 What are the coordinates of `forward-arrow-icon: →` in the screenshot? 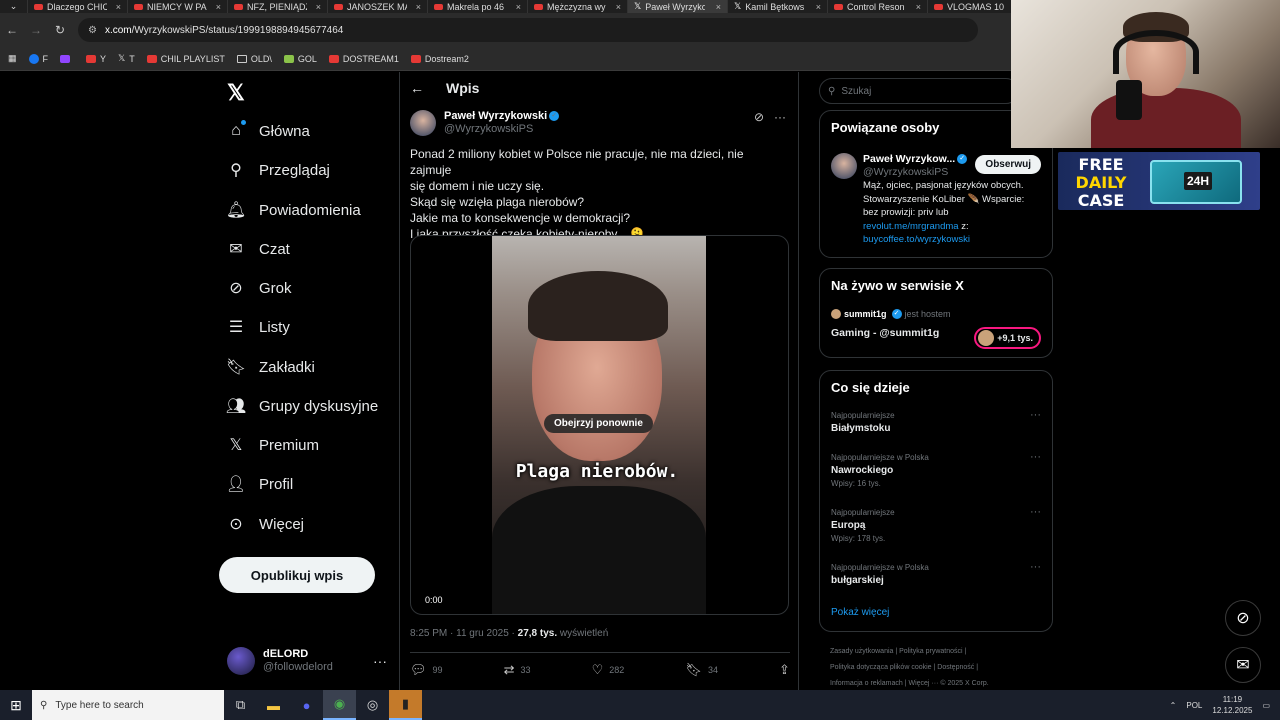 It's located at (36, 30).